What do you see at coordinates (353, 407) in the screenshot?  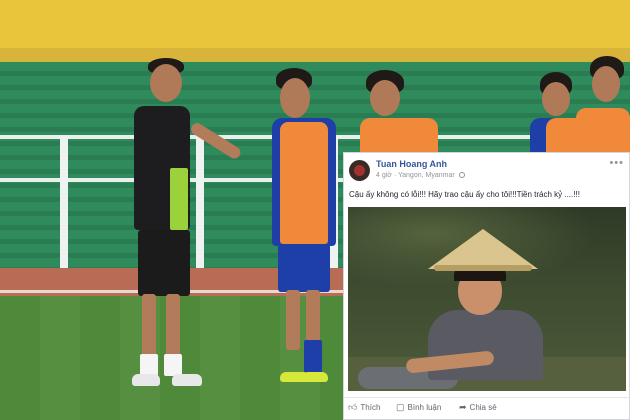 I see `thumbs-up-icon: 👍︎` at bounding box center [353, 407].